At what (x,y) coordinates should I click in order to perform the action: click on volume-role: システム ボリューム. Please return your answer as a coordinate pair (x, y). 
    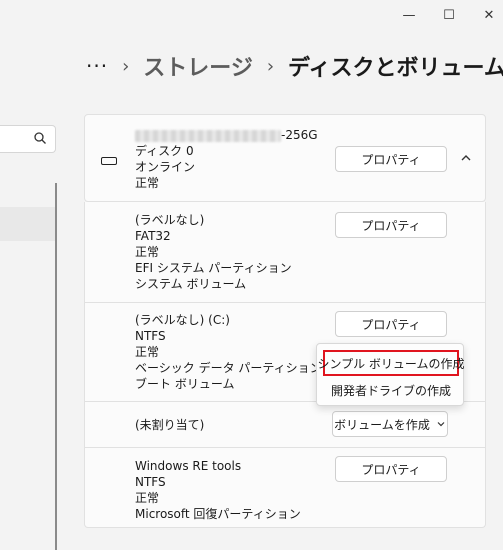
    Looking at the image, I should click on (191, 284).